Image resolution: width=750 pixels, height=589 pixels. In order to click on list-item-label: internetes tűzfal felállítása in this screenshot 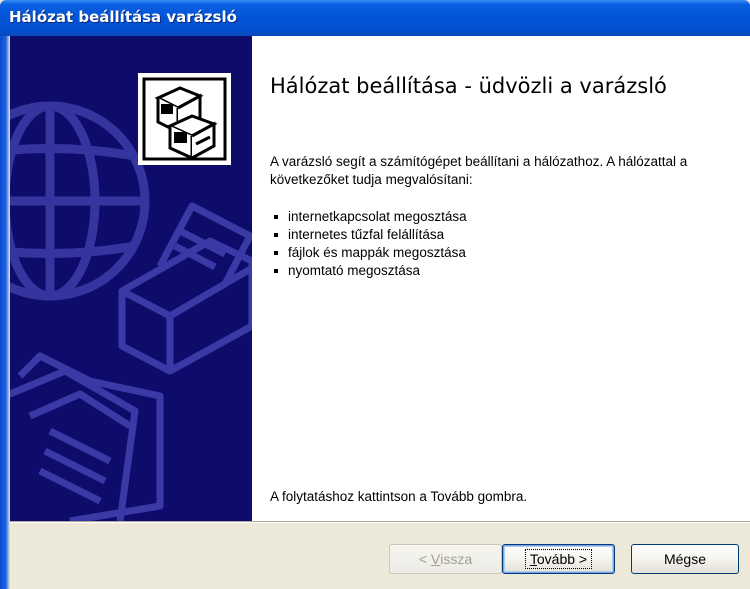, I will do `click(366, 234)`.